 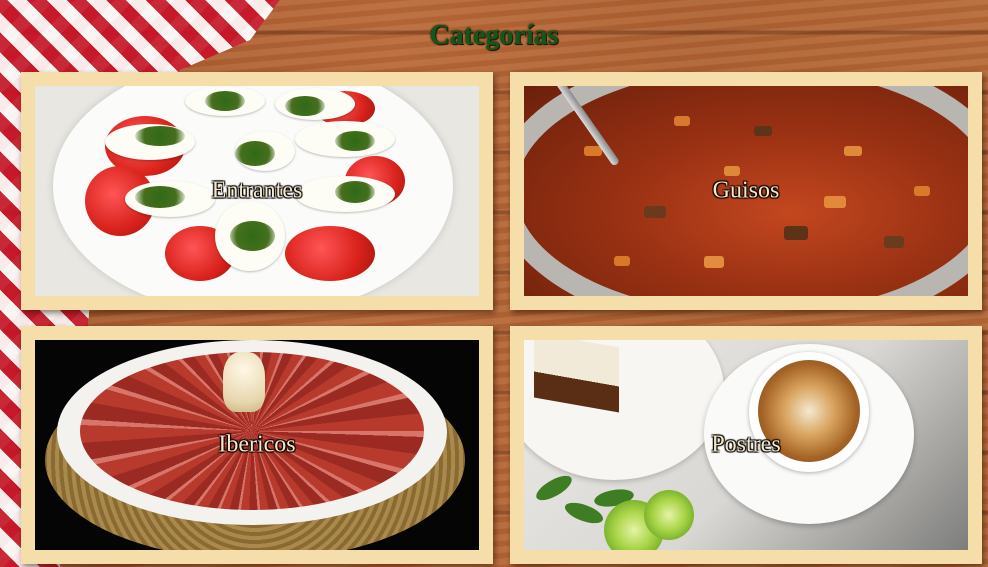 I want to click on category-label: Entrantes, so click(x=257, y=190).